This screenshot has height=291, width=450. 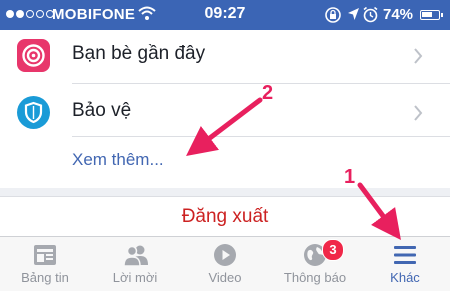 What do you see at coordinates (225, 257) in the screenshot?
I see `video-play-icon` at bounding box center [225, 257].